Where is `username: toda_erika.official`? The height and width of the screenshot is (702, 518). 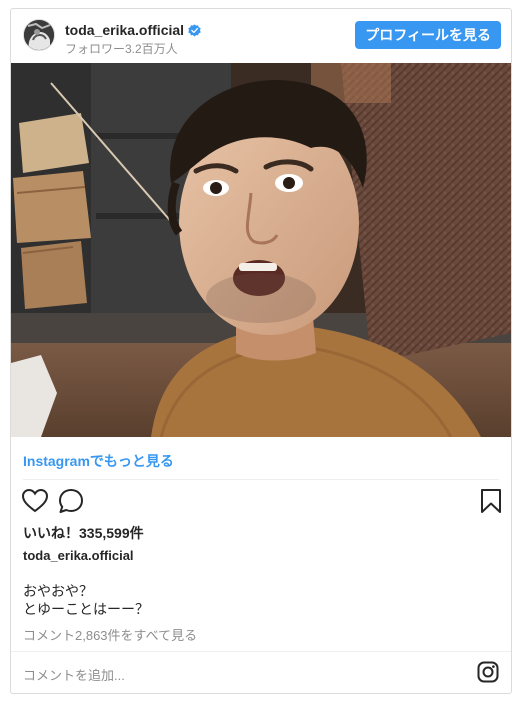 username: toda_erika.official is located at coordinates (124, 30).